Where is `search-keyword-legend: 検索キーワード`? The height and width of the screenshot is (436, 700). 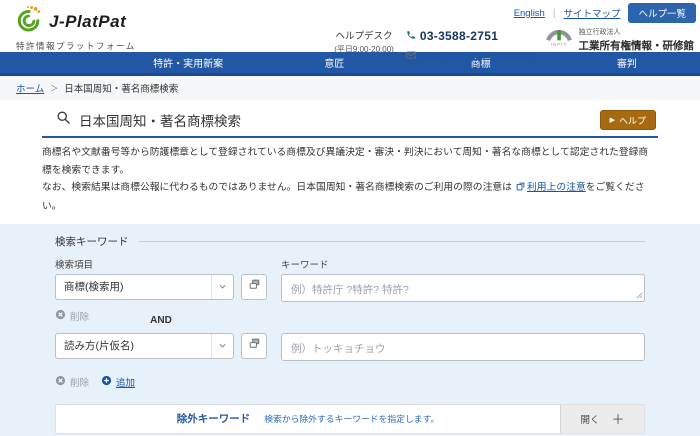 search-keyword-legend: 検索キーワード is located at coordinates (350, 241).